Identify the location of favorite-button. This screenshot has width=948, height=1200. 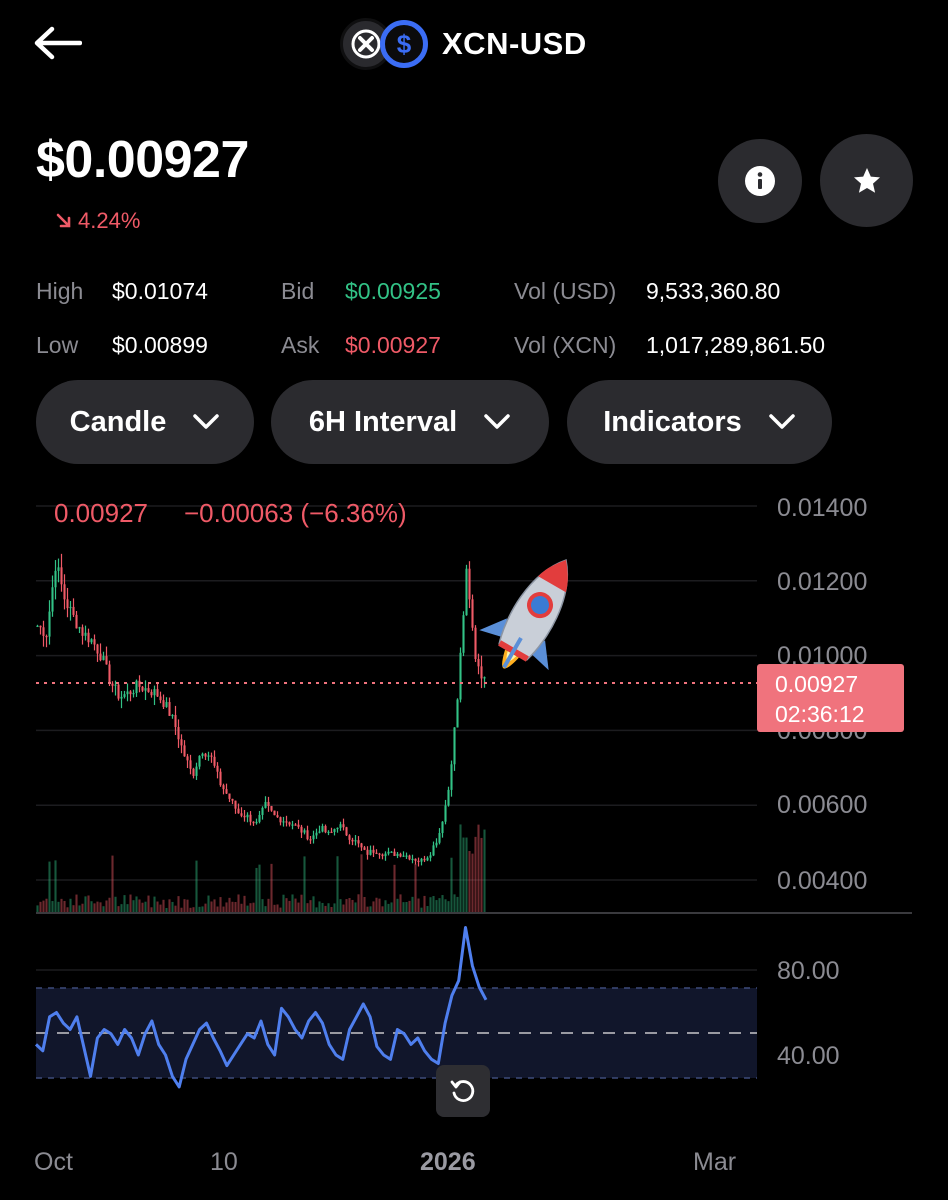
(866, 180).